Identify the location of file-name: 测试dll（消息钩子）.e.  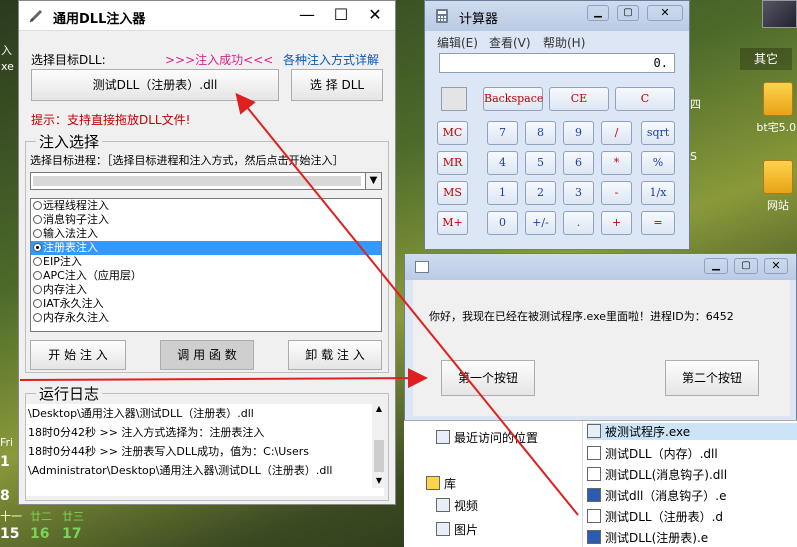
(666, 496).